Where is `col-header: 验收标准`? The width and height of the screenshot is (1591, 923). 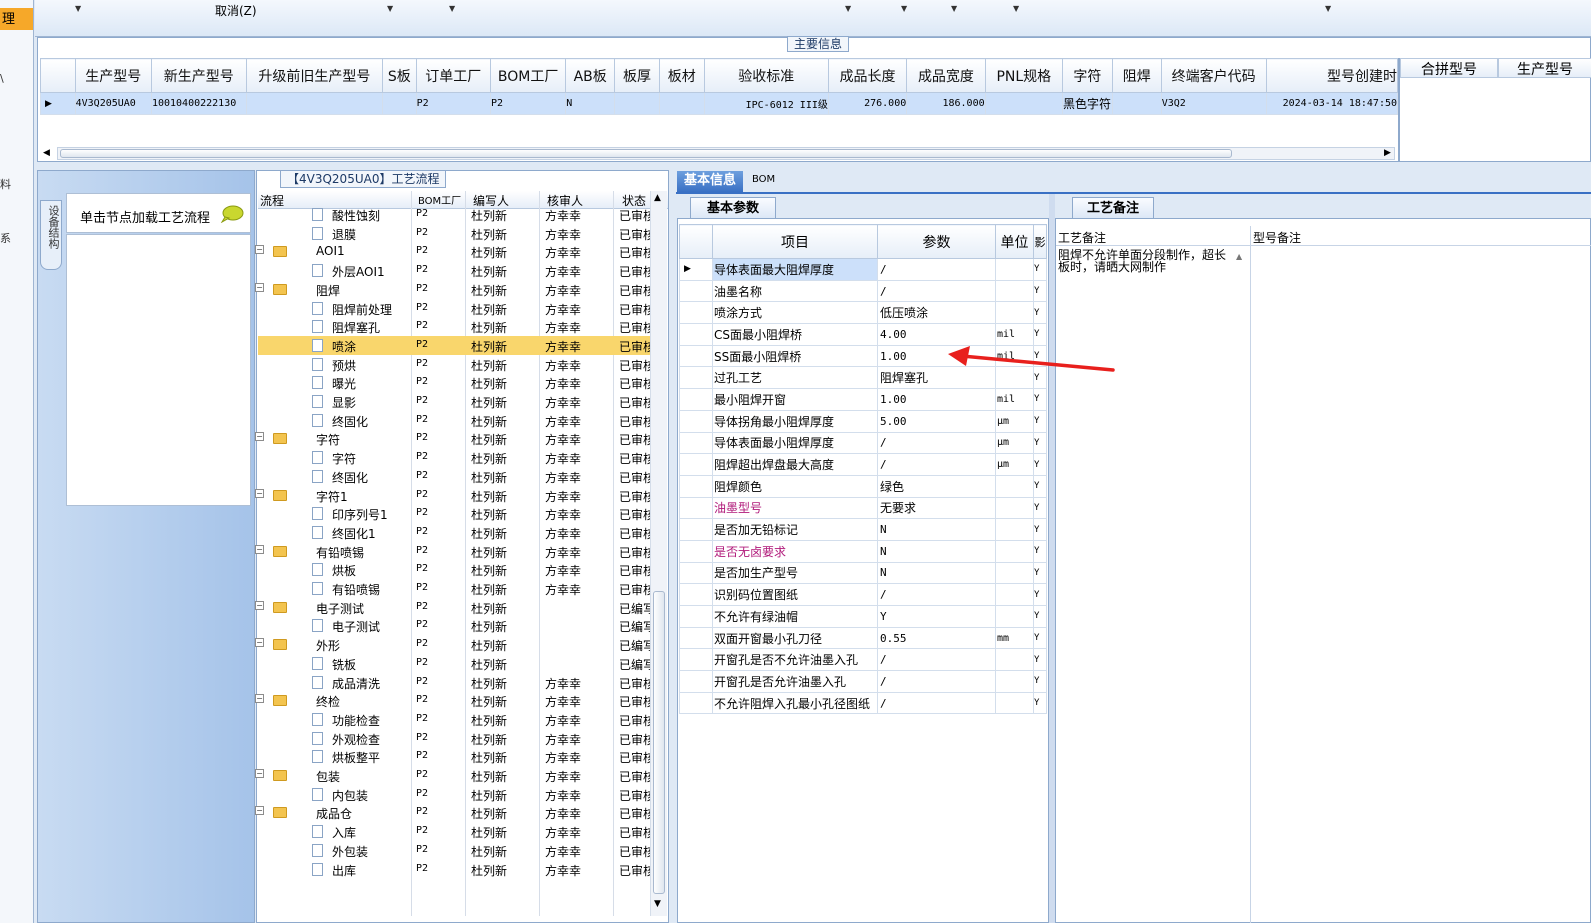
col-header: 验收标准 is located at coordinates (766, 75).